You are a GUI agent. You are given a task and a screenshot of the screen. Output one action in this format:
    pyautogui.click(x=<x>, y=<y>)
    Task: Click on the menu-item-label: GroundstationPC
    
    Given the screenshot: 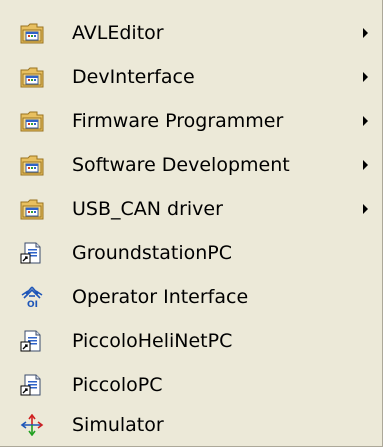 What is the action you would take?
    pyautogui.click(x=152, y=253)
    